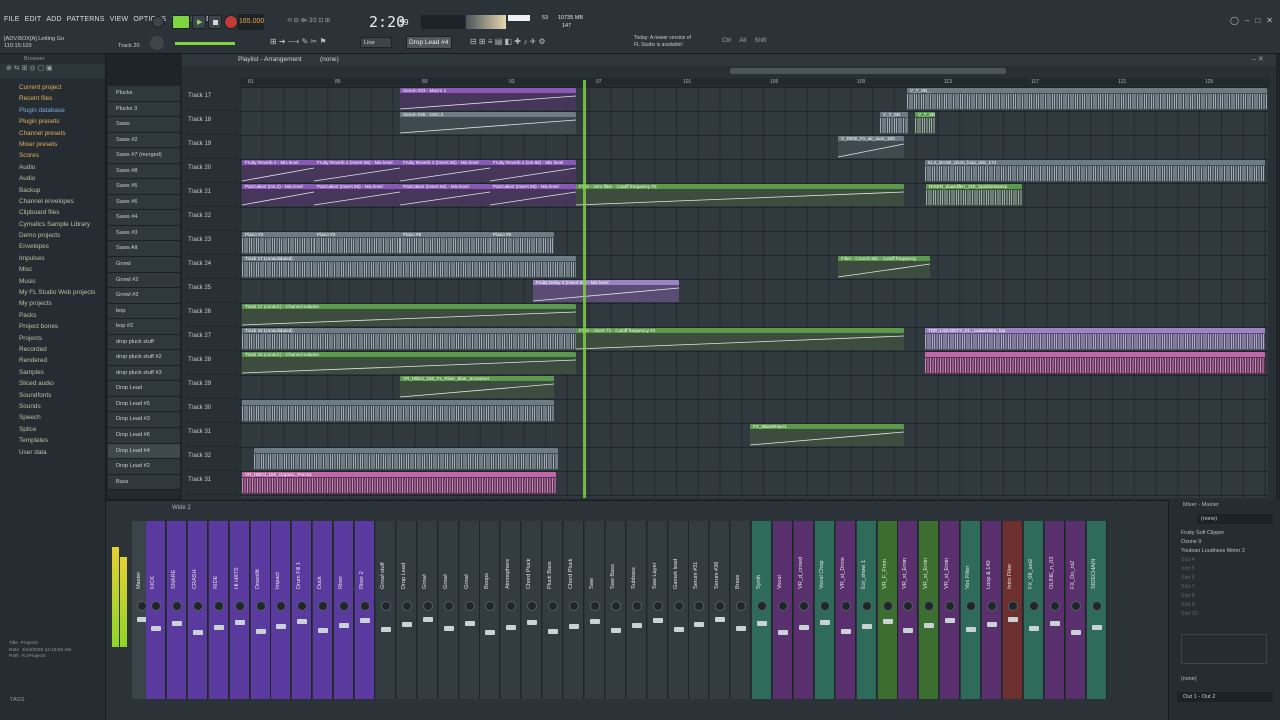 Image resolution: width=1280 pixels, height=720 pixels. Describe the element at coordinates (52, 303) in the screenshot. I see `browser-item: My projects` at that location.